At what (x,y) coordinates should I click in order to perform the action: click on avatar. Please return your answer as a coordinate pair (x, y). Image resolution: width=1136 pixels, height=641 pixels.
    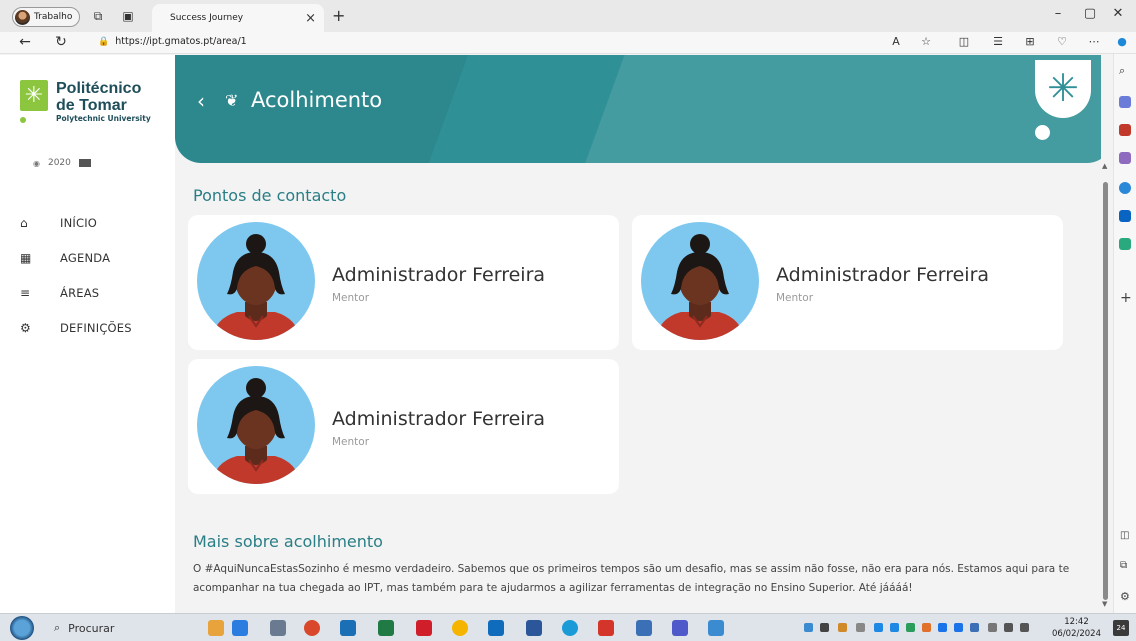
    Looking at the image, I should click on (256, 425).